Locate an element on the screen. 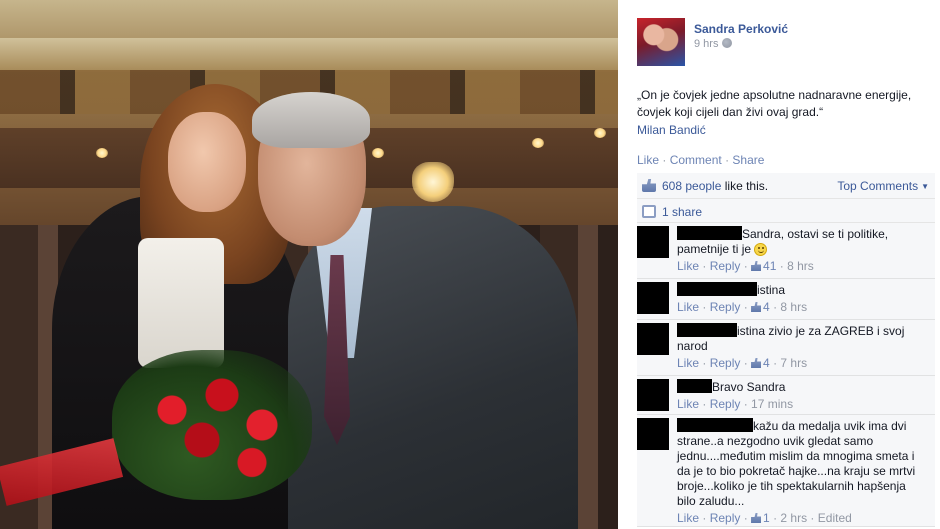 This screenshot has height=529, width=940. comment-like-count: 41 is located at coordinates (763, 266).